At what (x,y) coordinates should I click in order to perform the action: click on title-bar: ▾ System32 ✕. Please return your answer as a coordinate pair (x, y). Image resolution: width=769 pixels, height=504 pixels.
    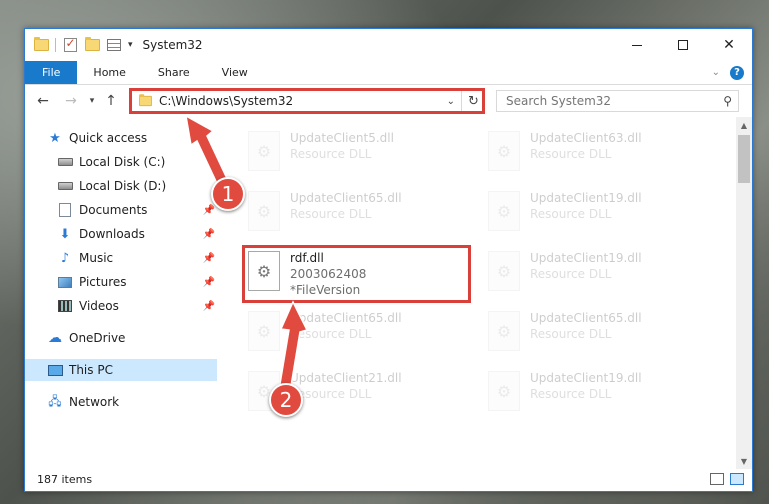
    Looking at the image, I should click on (388, 45).